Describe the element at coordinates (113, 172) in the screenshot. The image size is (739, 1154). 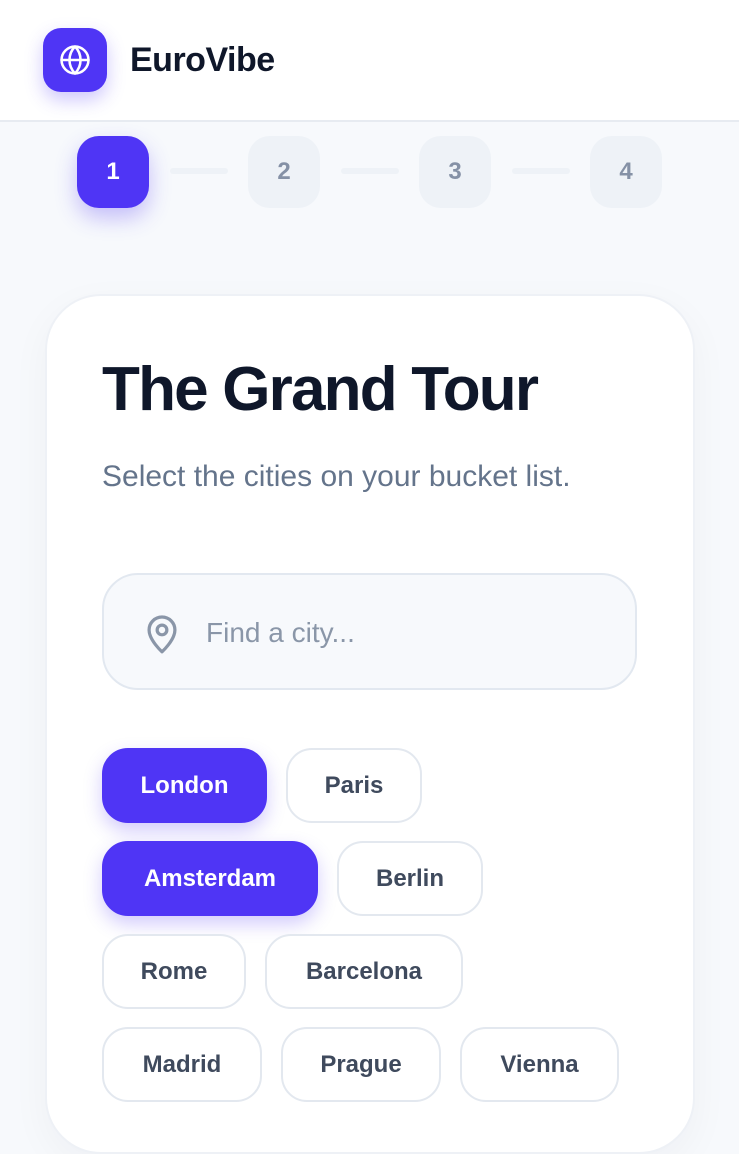
I see `step-1: 1` at that location.